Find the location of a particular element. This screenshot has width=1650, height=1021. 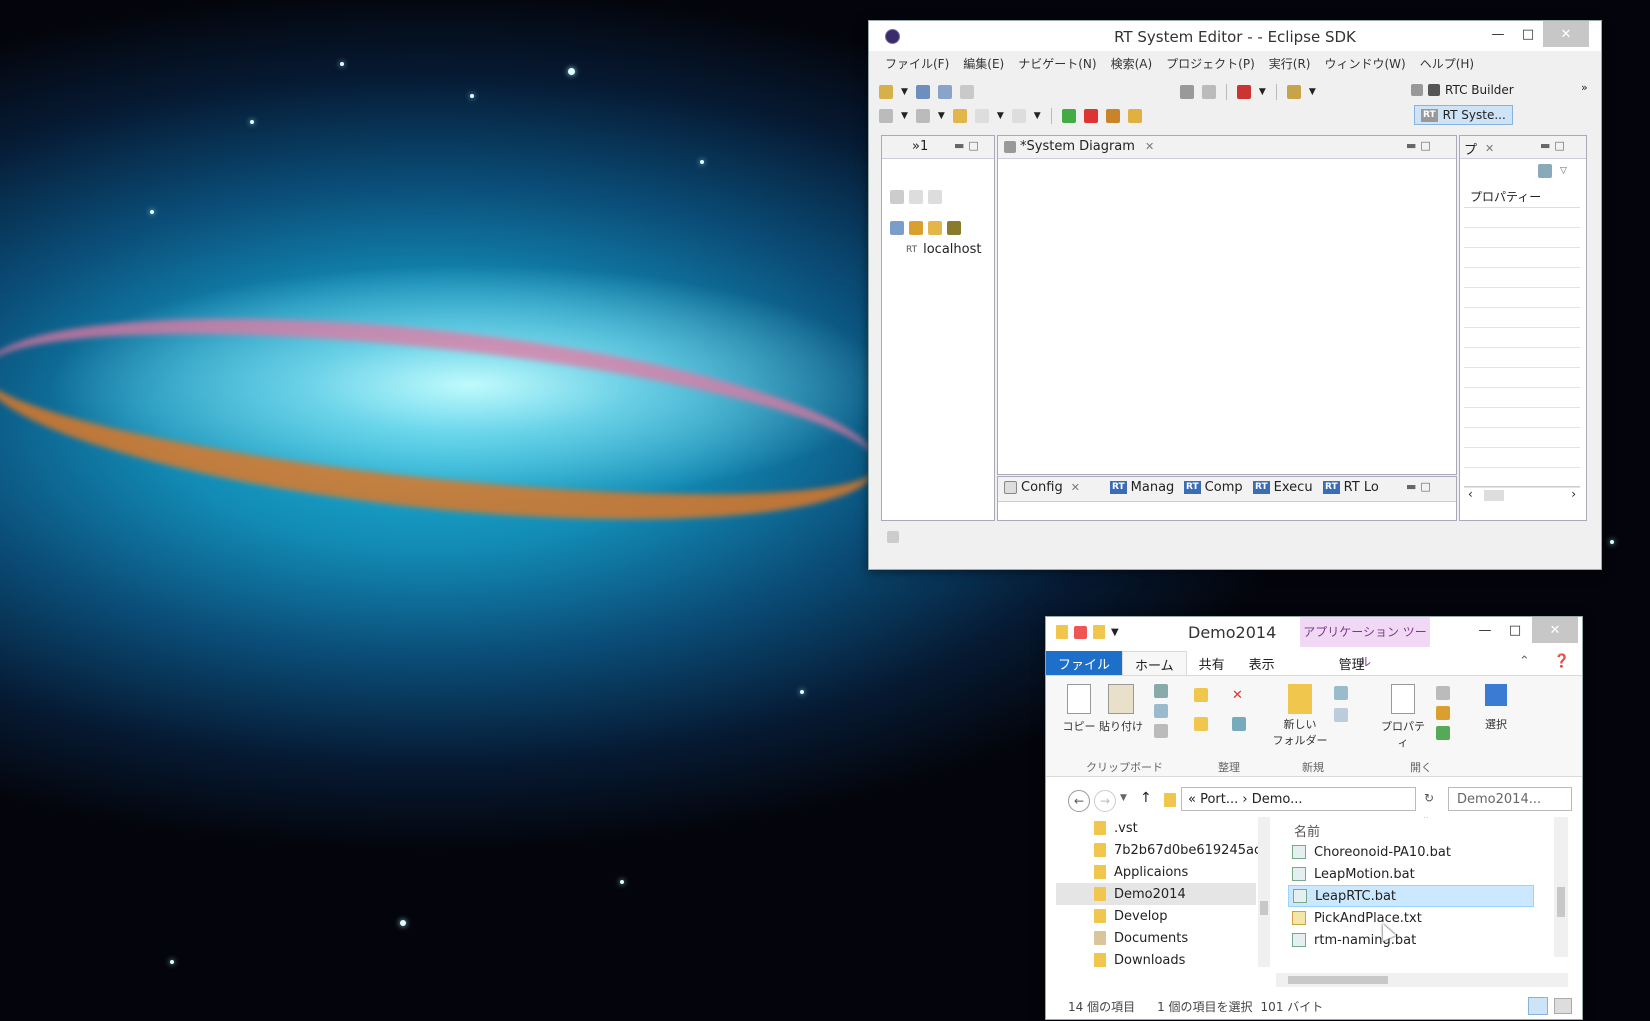

copy-path-icon is located at coordinates (1161, 711).